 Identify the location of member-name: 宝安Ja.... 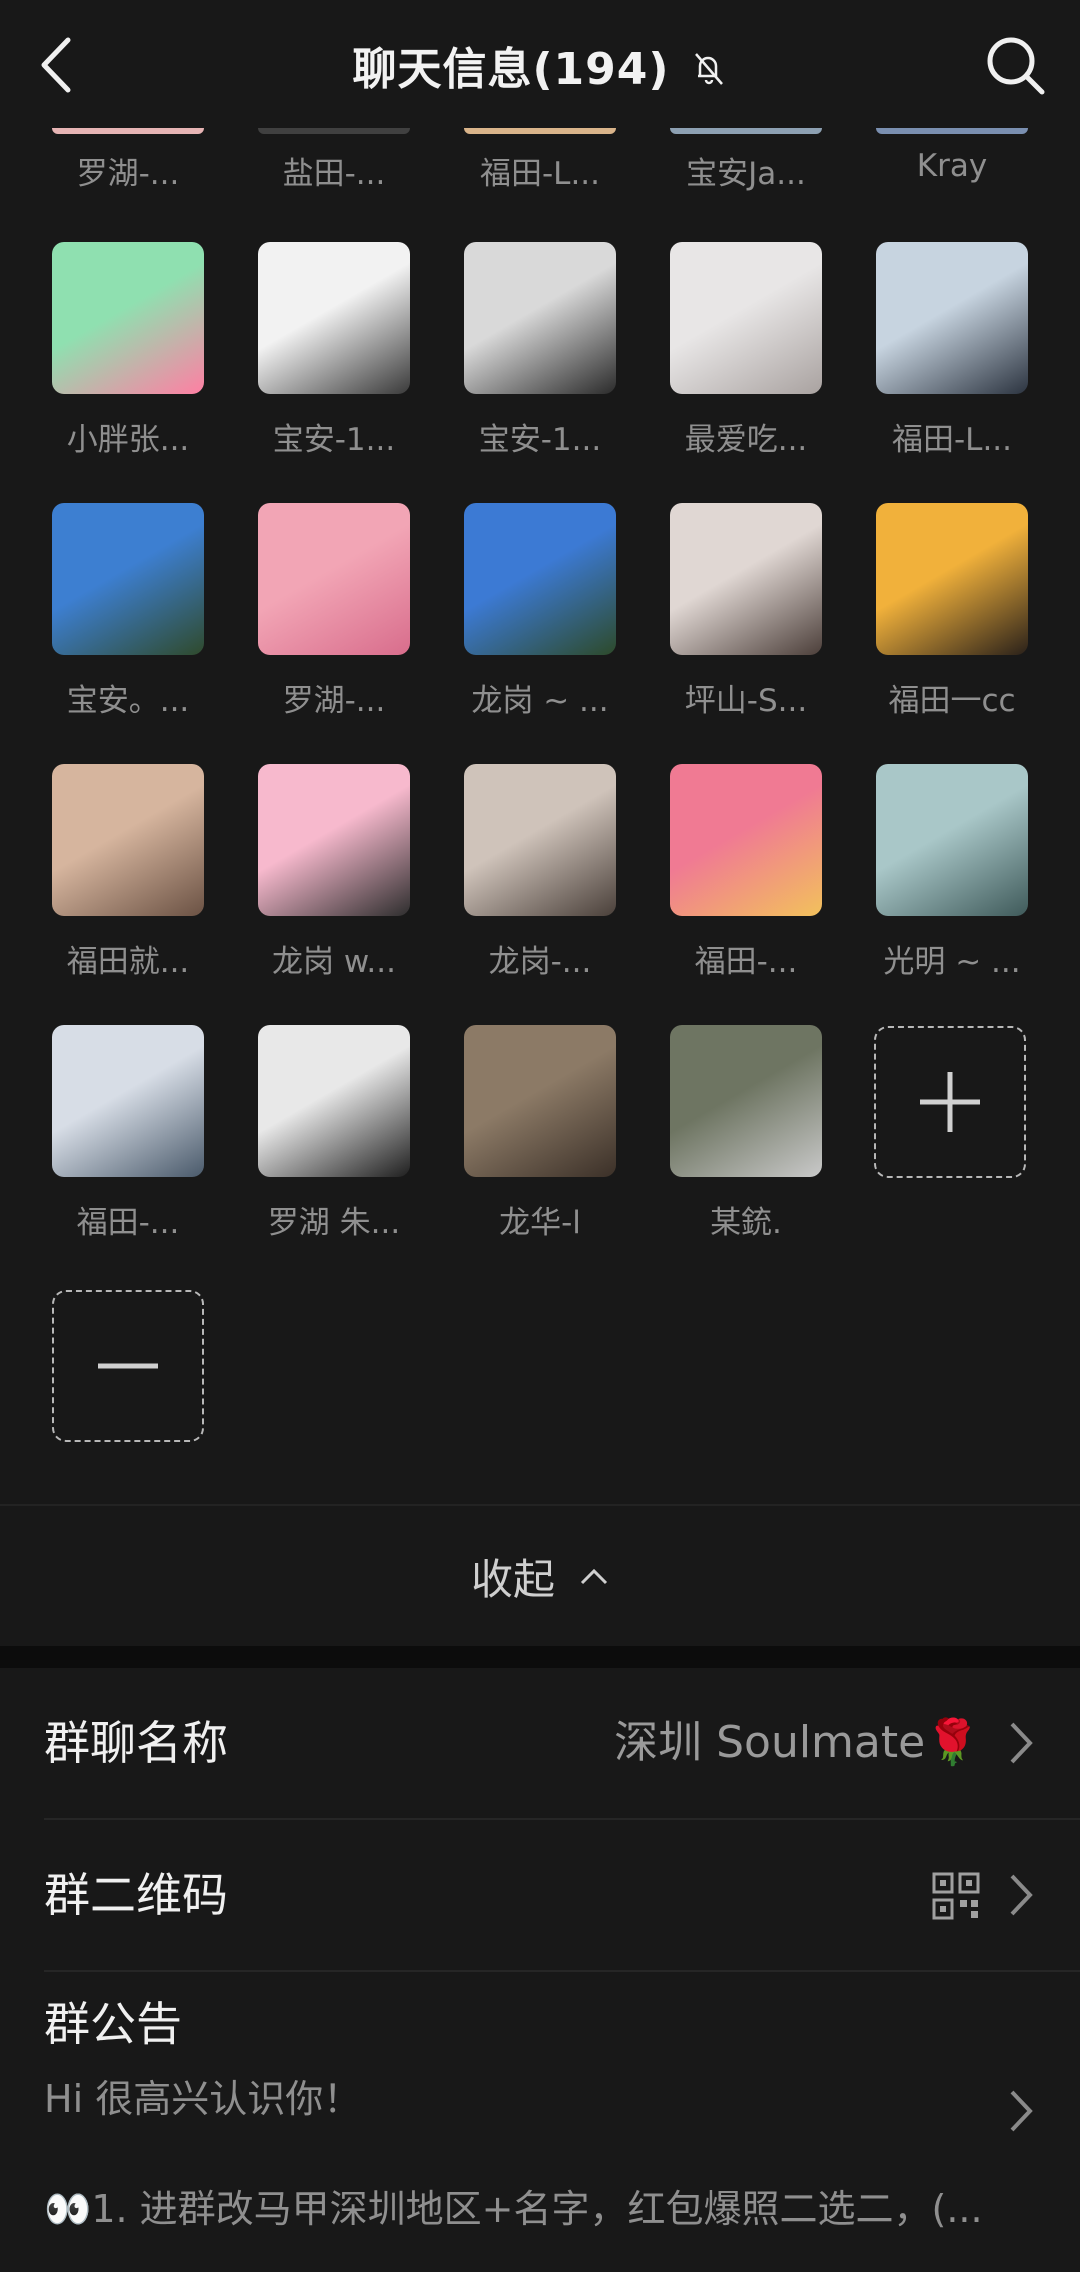
(746, 170).